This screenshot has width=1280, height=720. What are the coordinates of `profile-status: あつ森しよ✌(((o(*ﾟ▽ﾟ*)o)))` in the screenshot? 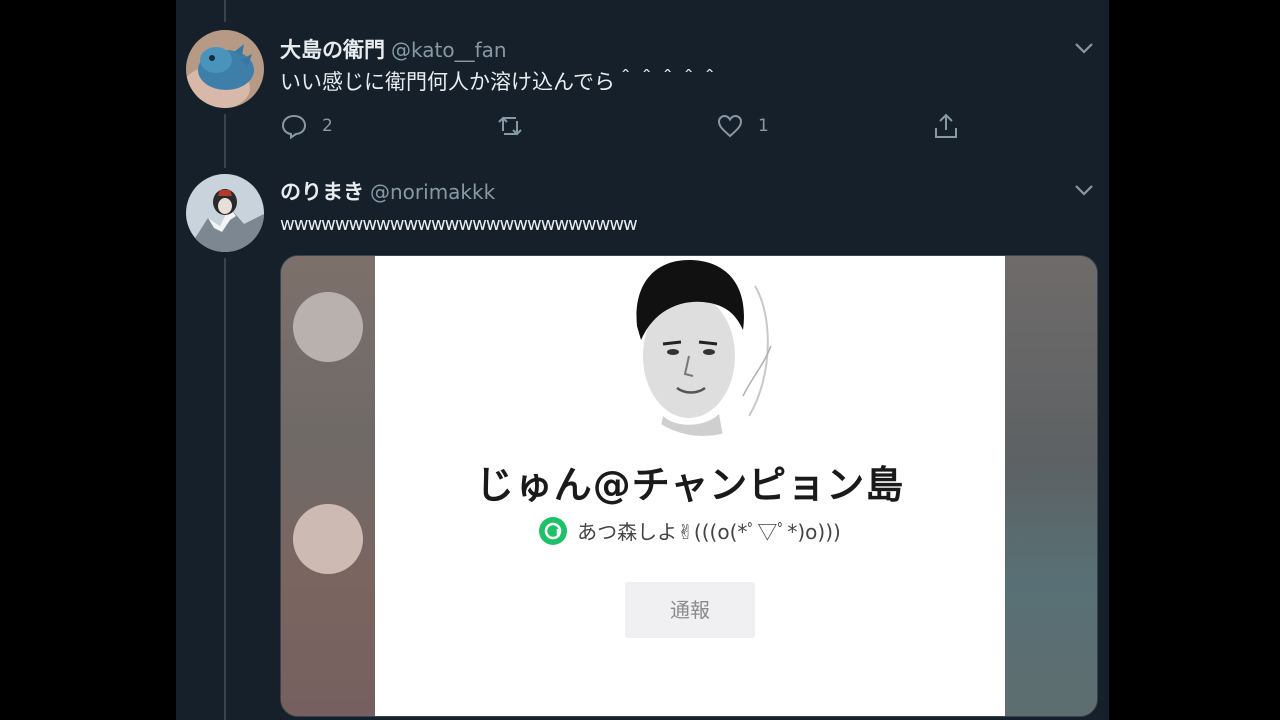 It's located at (690, 530).